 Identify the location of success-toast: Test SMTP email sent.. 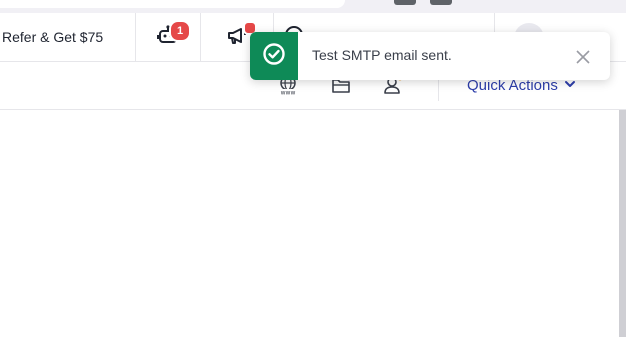
(430, 56).